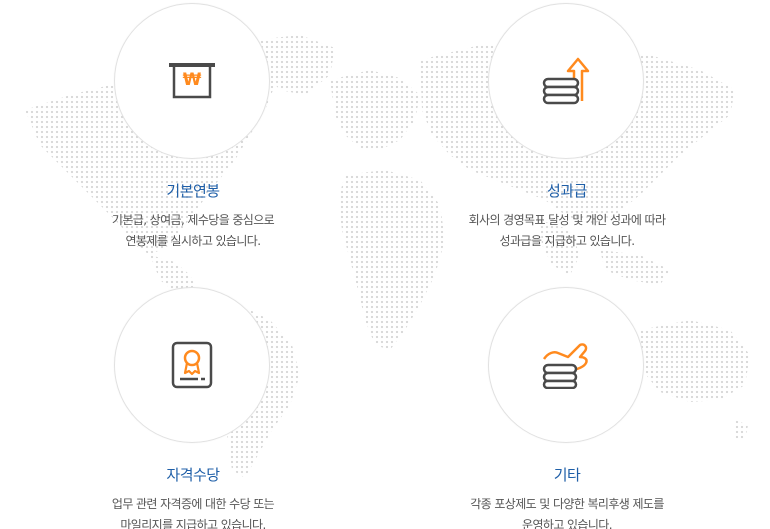 This screenshot has height=529, width=770. Describe the element at coordinates (567, 220) in the screenshot. I see `benefit-description-line: 회사의 경영목표 달성 및 개인 성과에 따라` at that location.